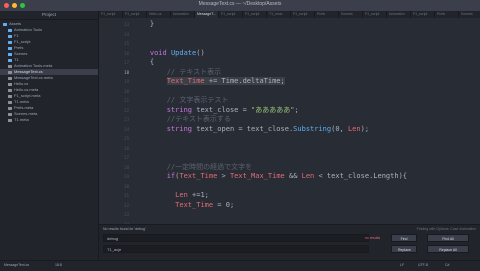 The image size is (480, 271). What do you see at coordinates (126, 110) in the screenshot?
I see `line-number: 22` at bounding box center [126, 110].